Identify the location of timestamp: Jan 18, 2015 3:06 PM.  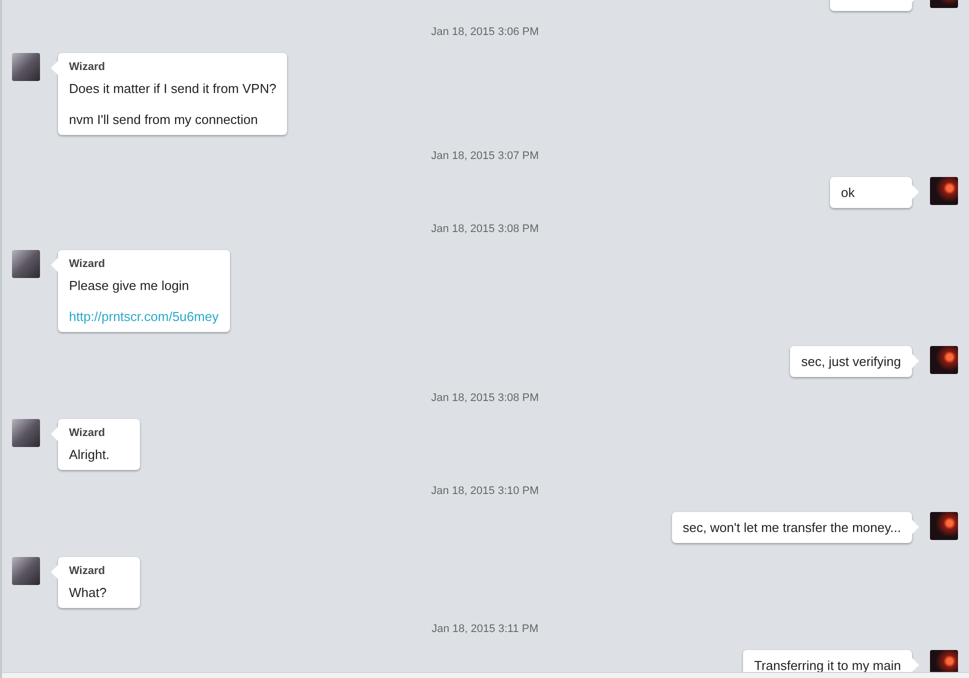
(485, 32).